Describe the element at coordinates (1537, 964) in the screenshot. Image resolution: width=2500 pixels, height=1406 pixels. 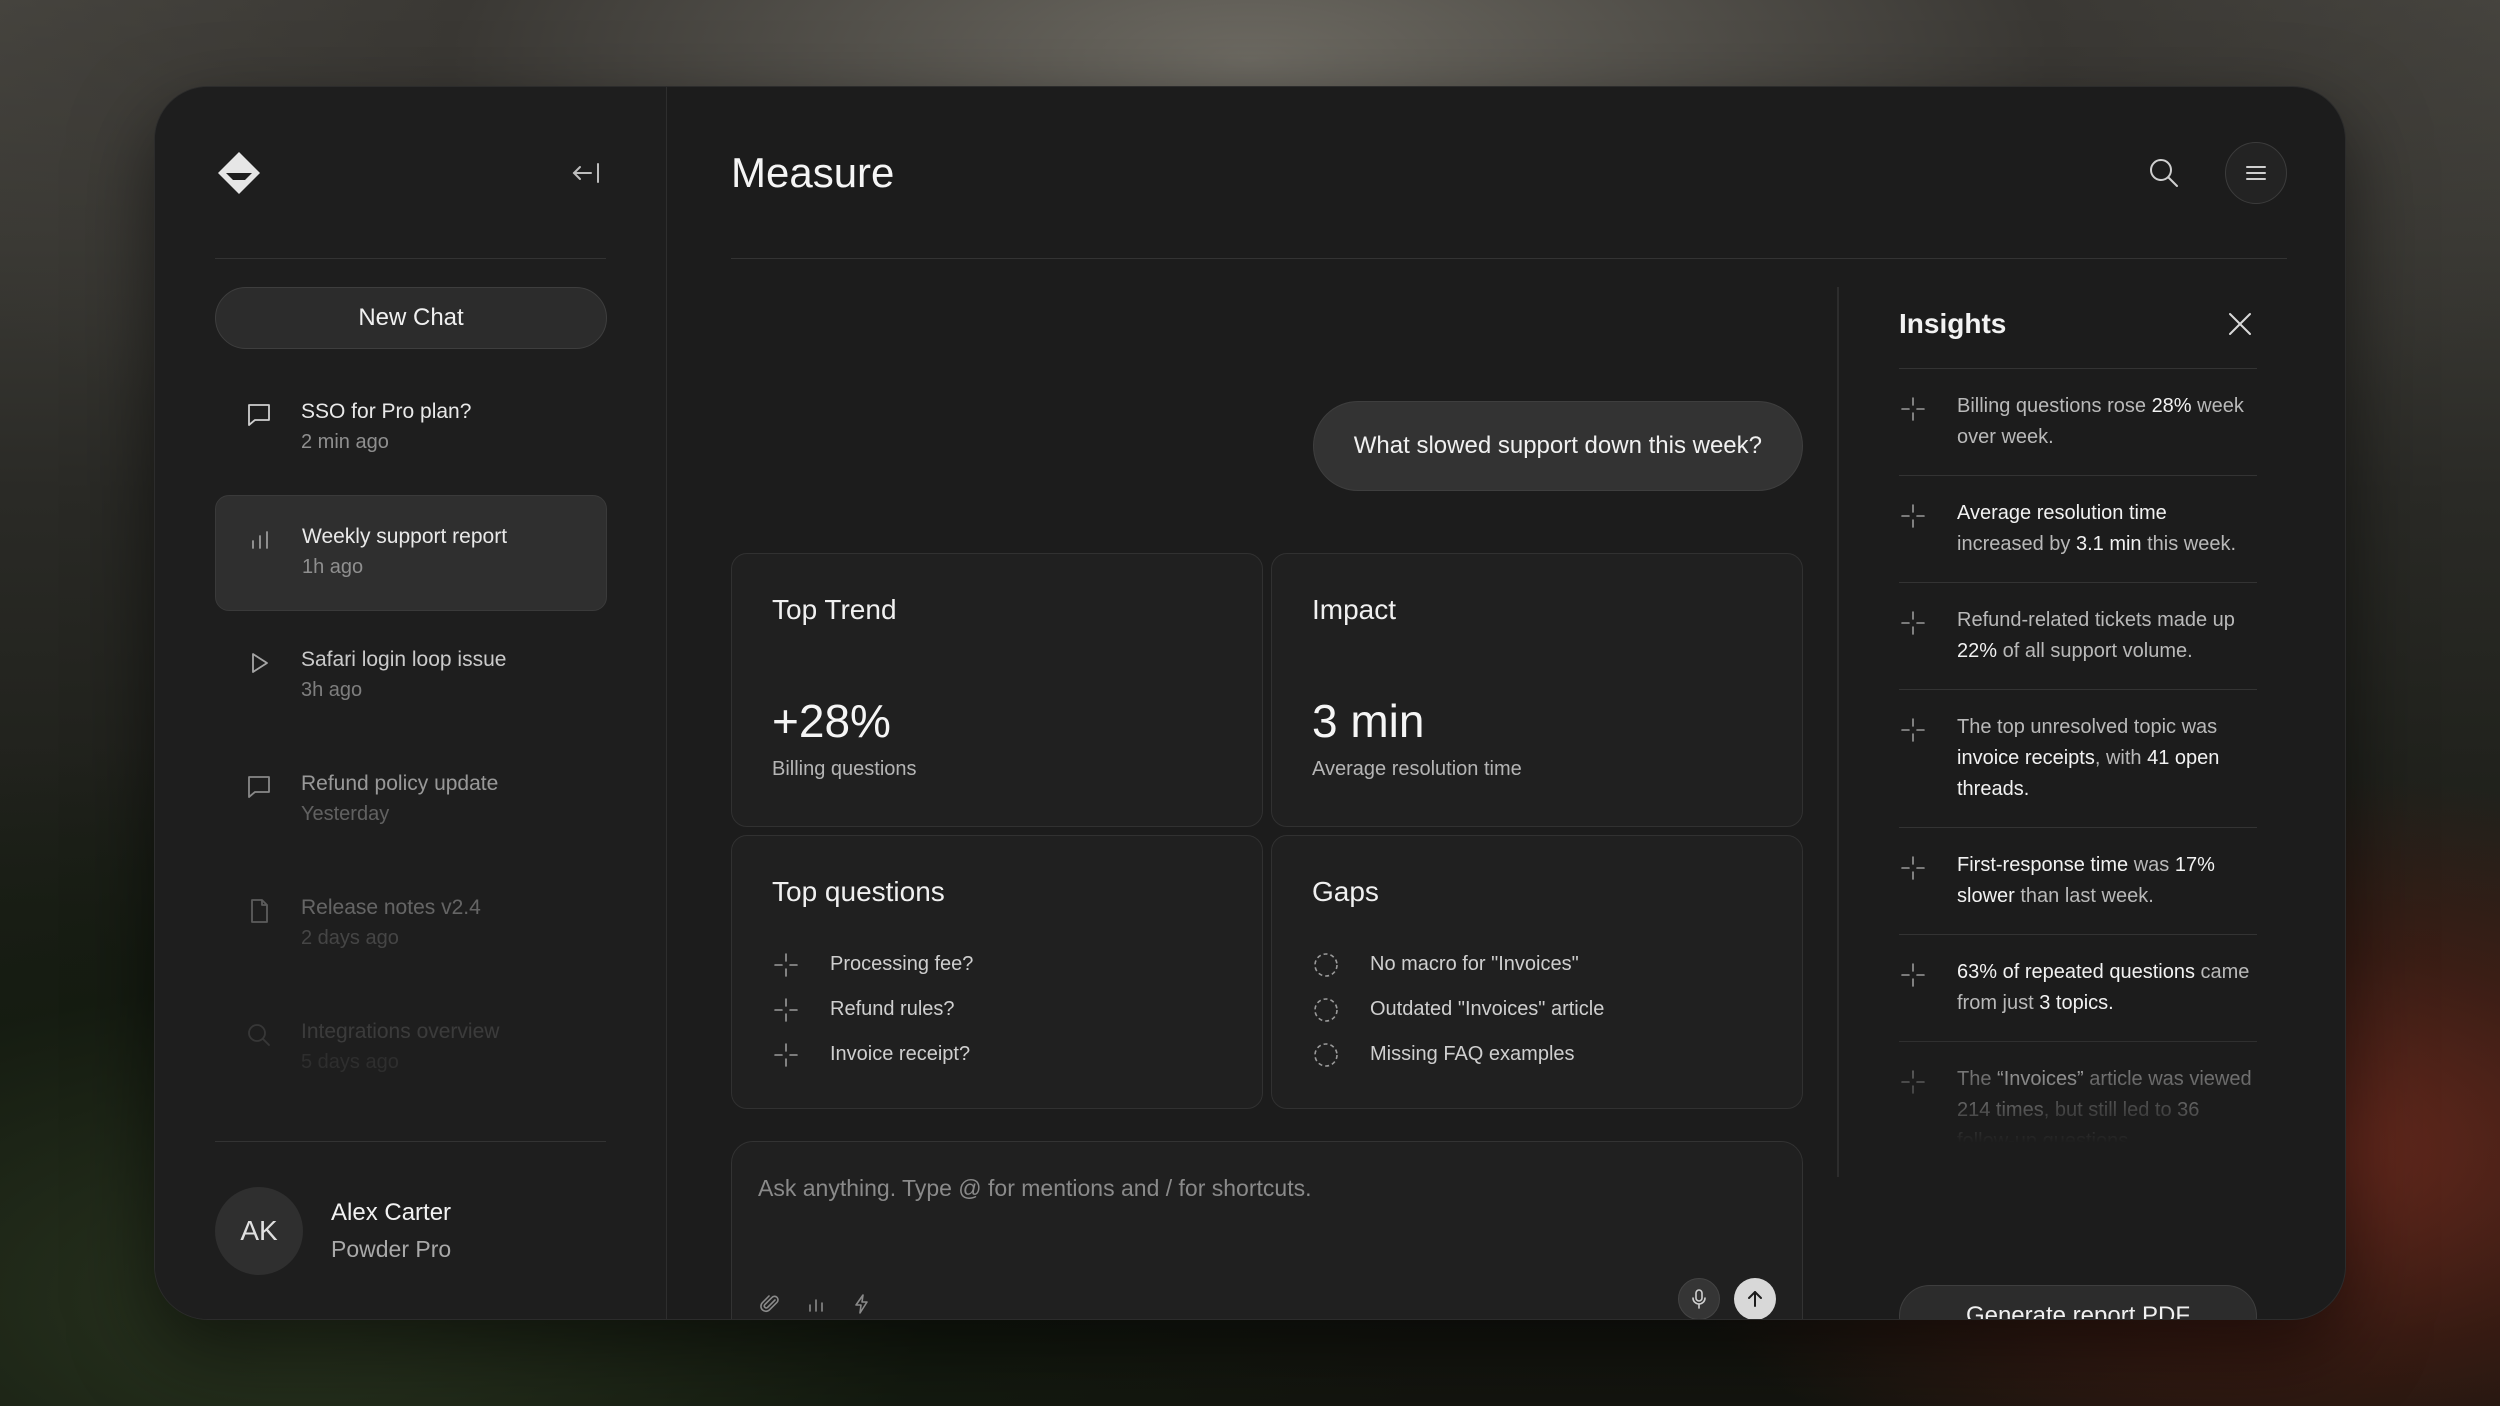
I see `list-item: No macro for "Invoices"` at that location.